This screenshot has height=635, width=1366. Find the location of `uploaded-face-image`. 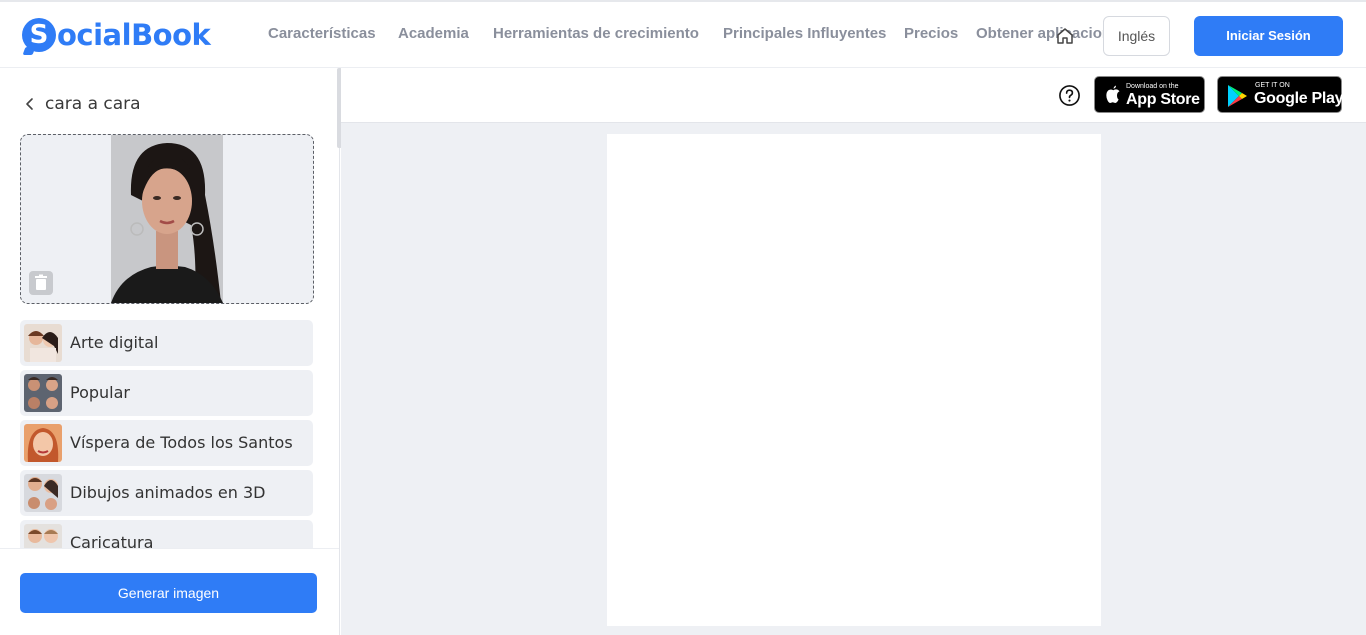

uploaded-face-image is located at coordinates (167, 219).